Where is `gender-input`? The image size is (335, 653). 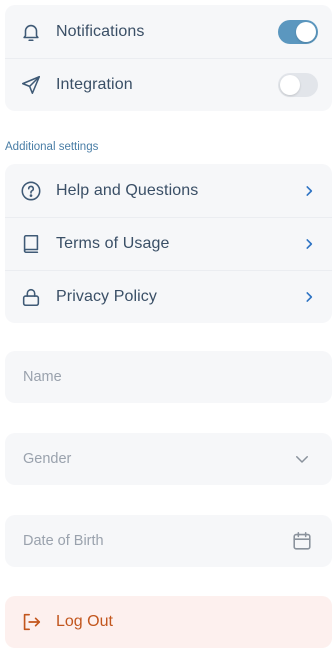
gender-input is located at coordinates (156, 459).